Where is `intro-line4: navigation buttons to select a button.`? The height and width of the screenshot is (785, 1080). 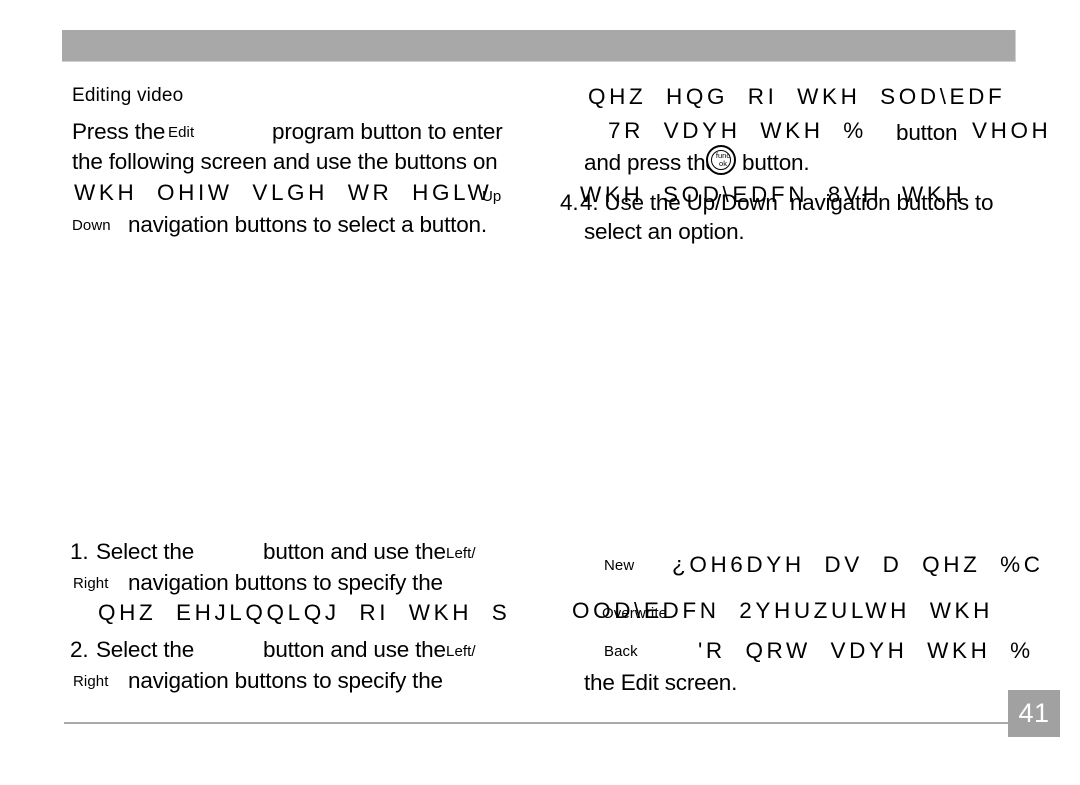 intro-line4: navigation buttons to select a button. is located at coordinates (307, 224).